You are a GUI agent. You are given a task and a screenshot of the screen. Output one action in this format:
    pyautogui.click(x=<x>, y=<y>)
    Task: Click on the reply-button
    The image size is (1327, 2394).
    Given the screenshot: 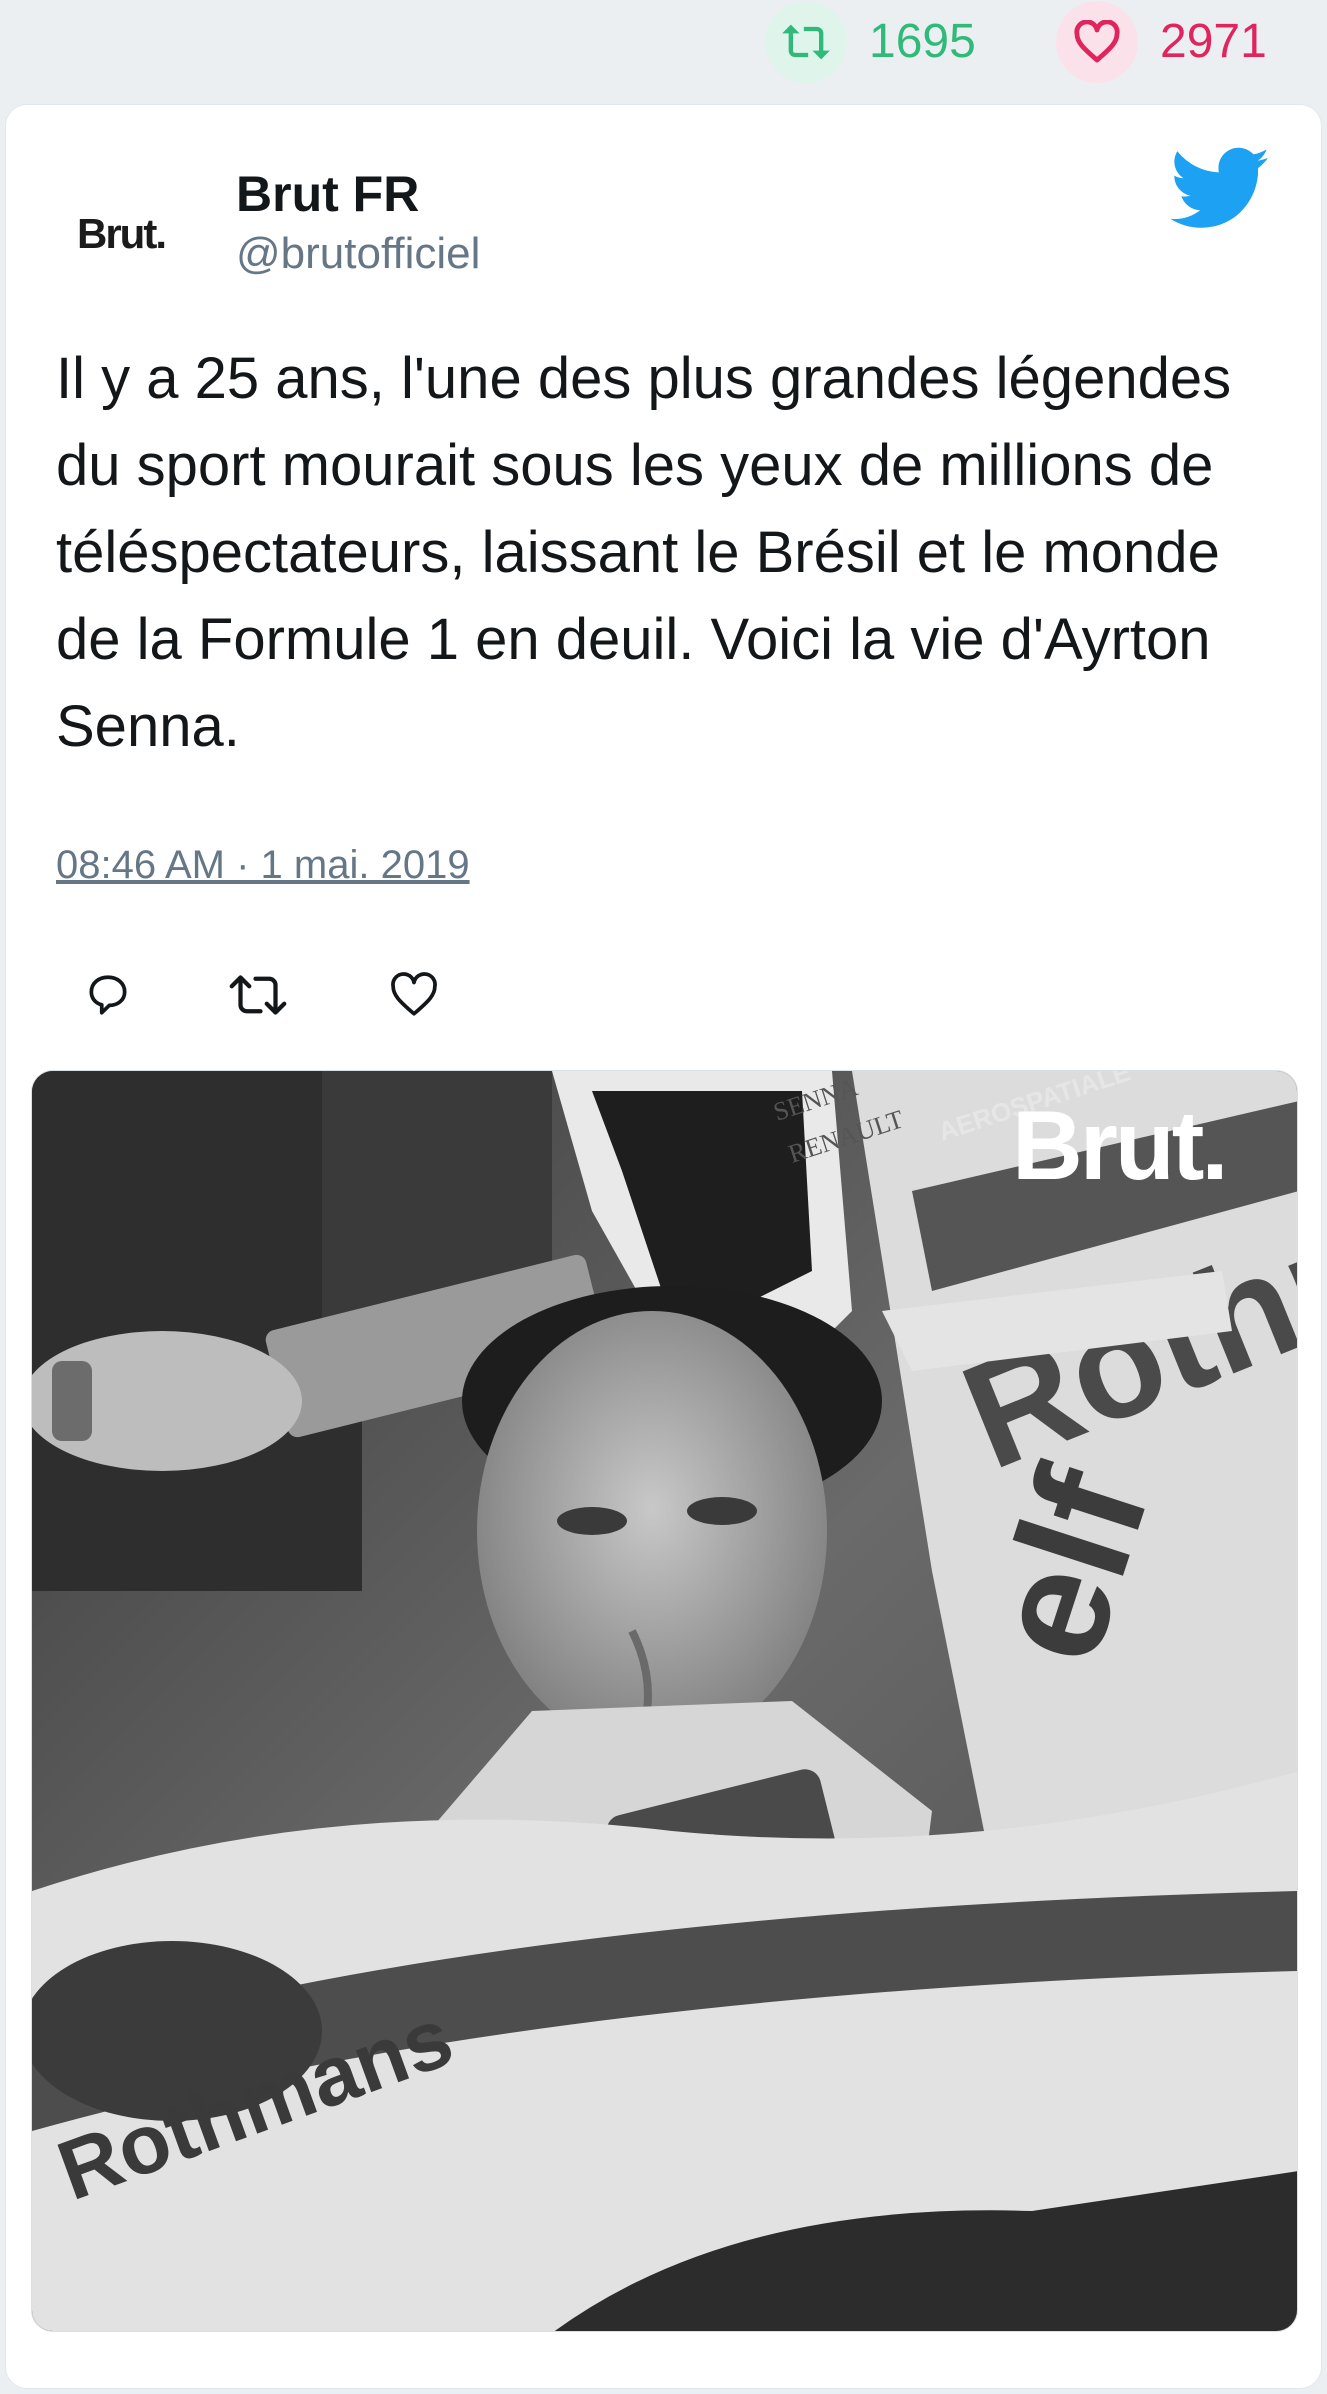 What is the action you would take?
    pyautogui.click(x=108, y=995)
    